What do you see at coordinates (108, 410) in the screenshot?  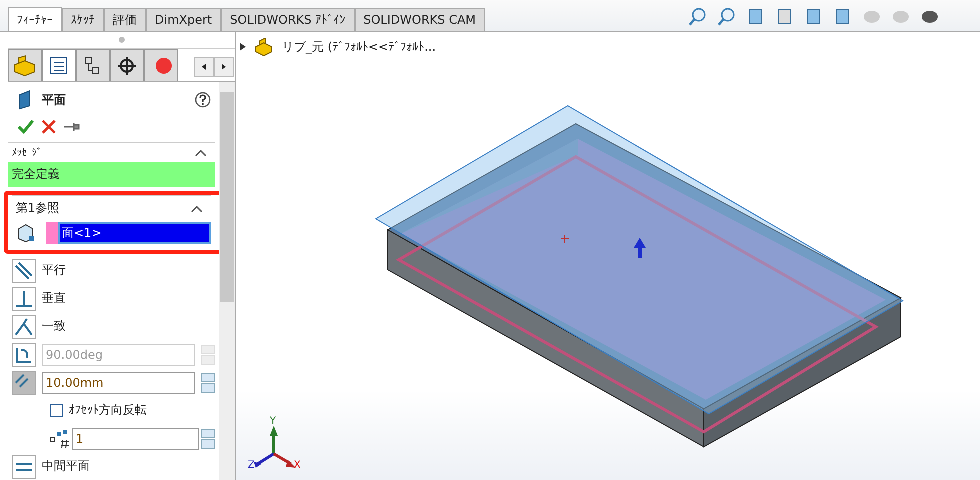 I see `checkbox-label: ｵﾌｾｯﾄ方向反転` at bounding box center [108, 410].